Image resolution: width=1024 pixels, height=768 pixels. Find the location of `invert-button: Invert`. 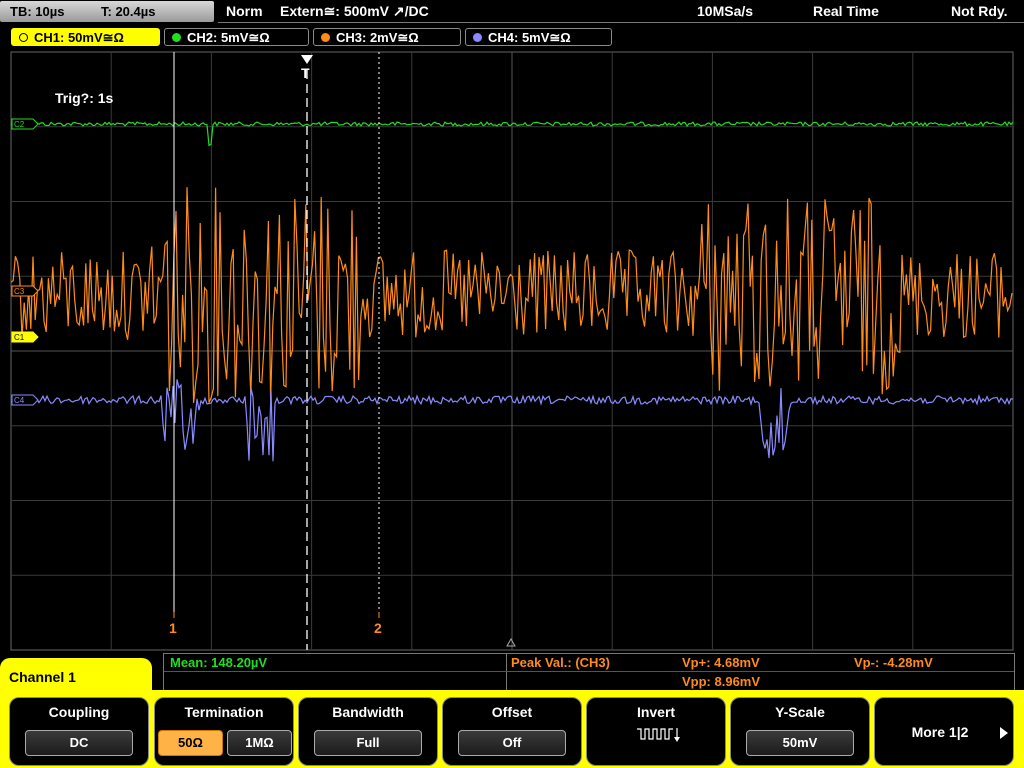

invert-button: Invert is located at coordinates (656, 731).